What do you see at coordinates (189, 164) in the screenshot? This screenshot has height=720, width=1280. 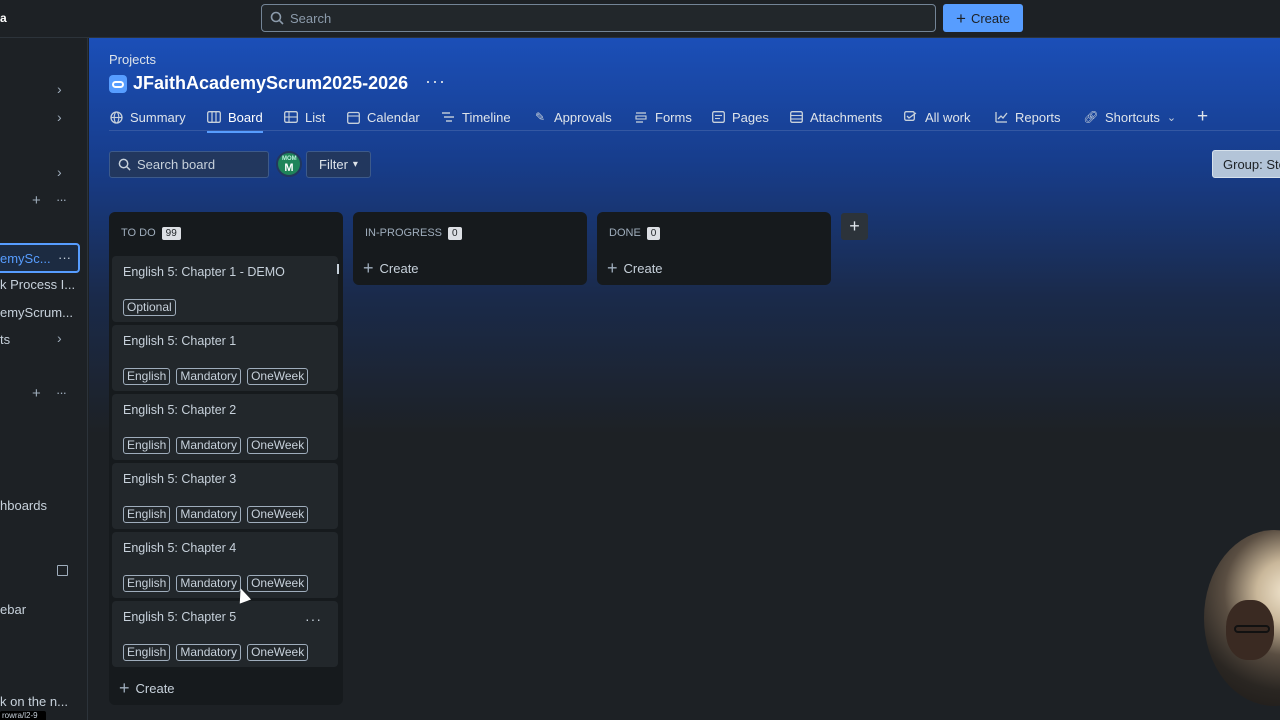 I see `search-board-input: Search board` at bounding box center [189, 164].